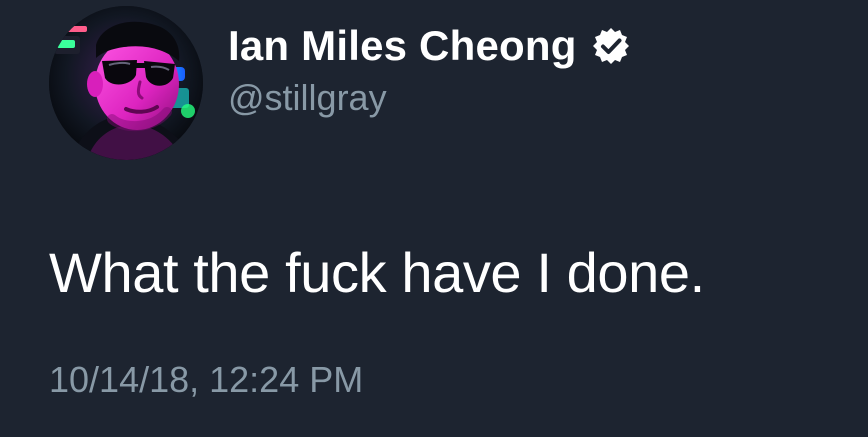 The width and height of the screenshot is (868, 437). What do you see at coordinates (611, 46) in the screenshot?
I see `verified-badge-icon` at bounding box center [611, 46].